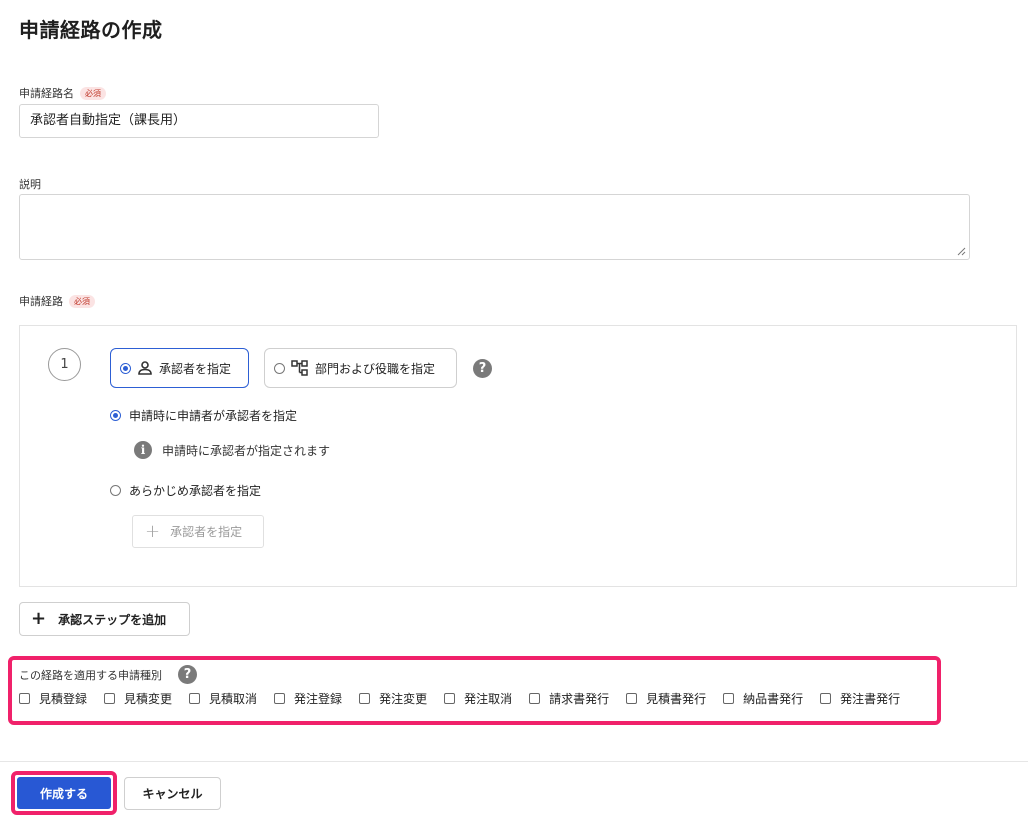  I want to click on resize-grip-icon, so click(961, 251).